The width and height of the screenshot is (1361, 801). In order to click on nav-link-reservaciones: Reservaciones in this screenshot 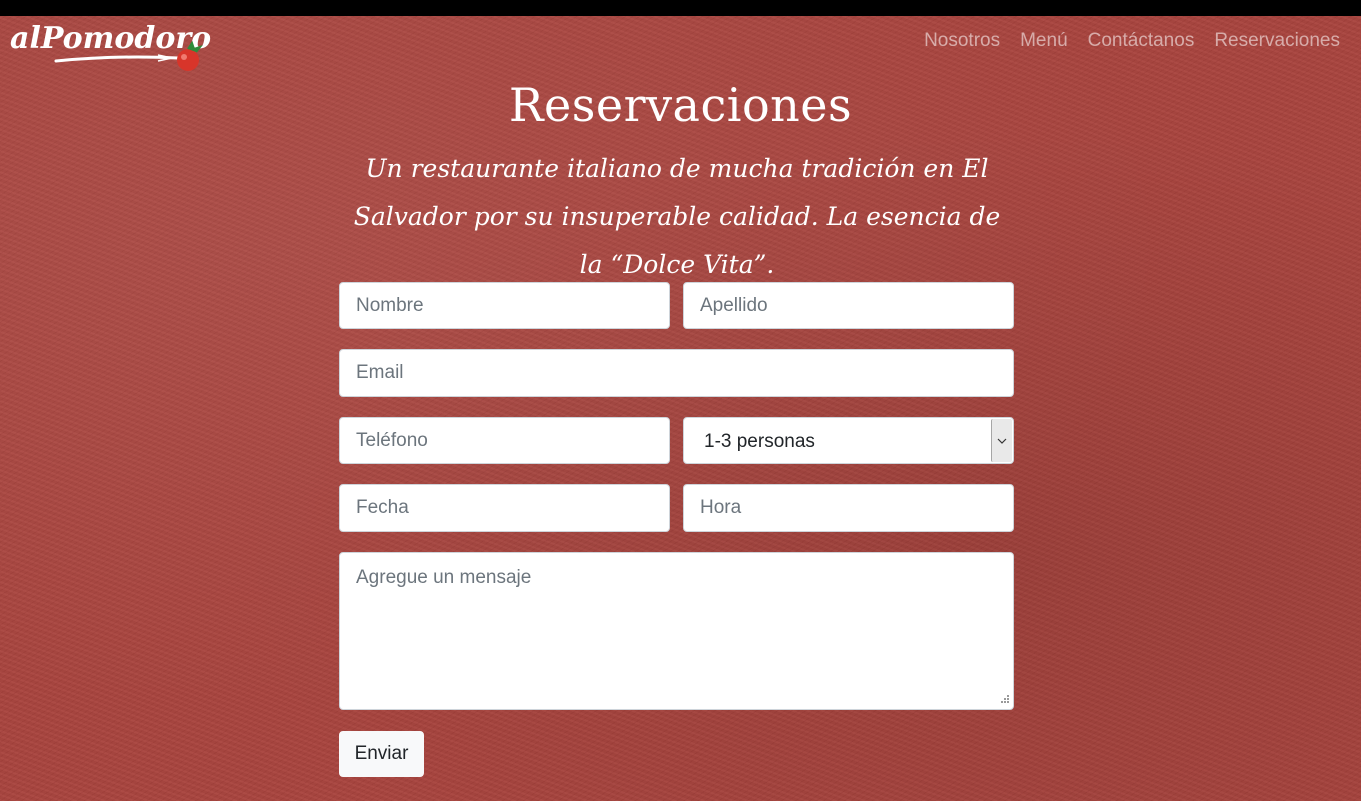, I will do `click(1277, 41)`.